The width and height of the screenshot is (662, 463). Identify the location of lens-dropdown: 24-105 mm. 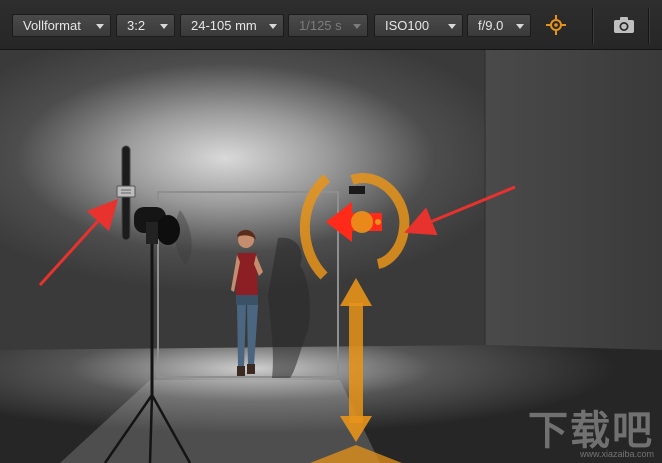
(232, 25).